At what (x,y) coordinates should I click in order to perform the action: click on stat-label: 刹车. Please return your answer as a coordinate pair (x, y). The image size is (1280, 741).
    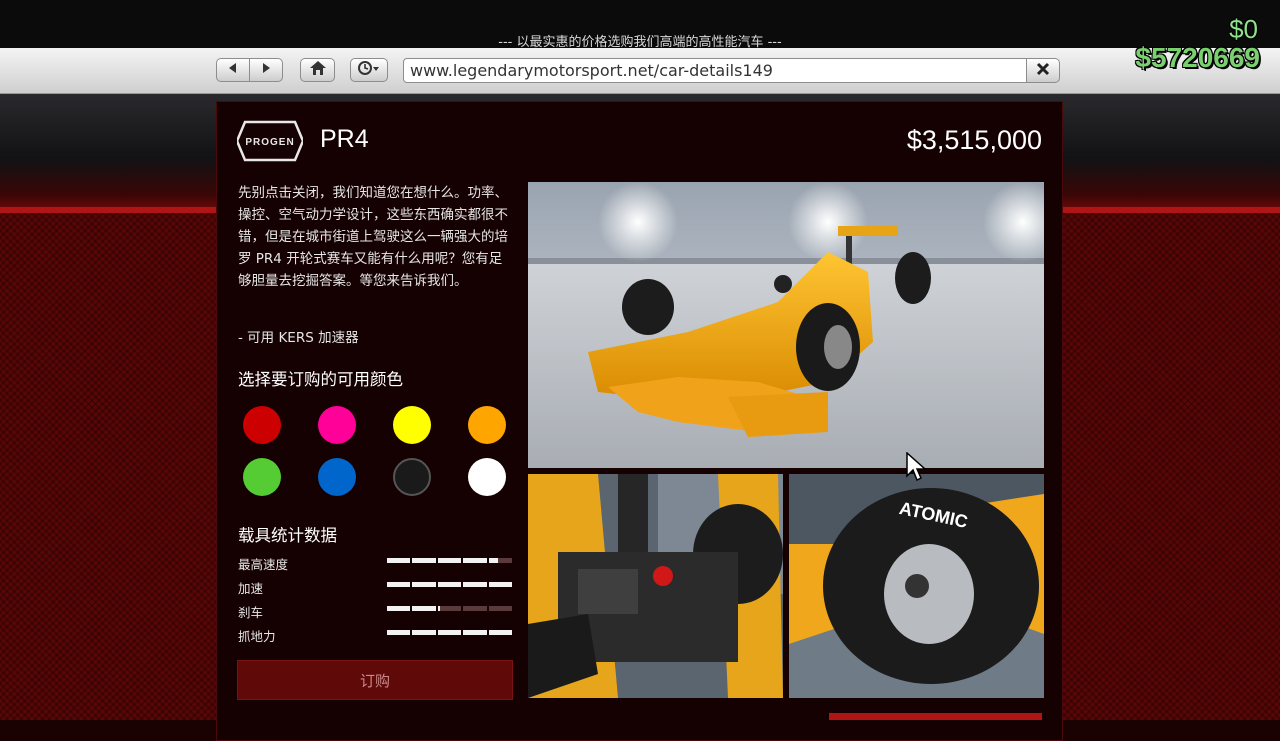
    Looking at the image, I should click on (251, 612).